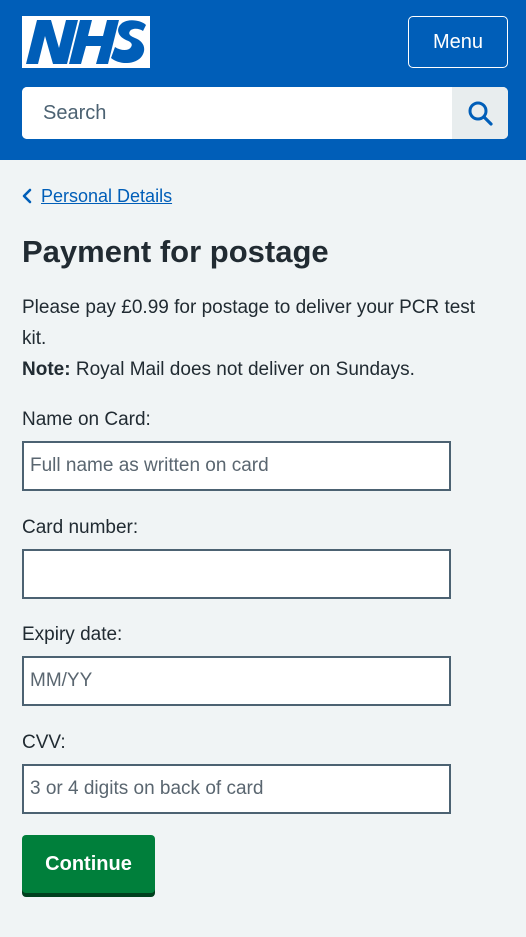 The image size is (526, 937). Describe the element at coordinates (44, 742) in the screenshot. I see `cvv-label: CVV:` at that location.